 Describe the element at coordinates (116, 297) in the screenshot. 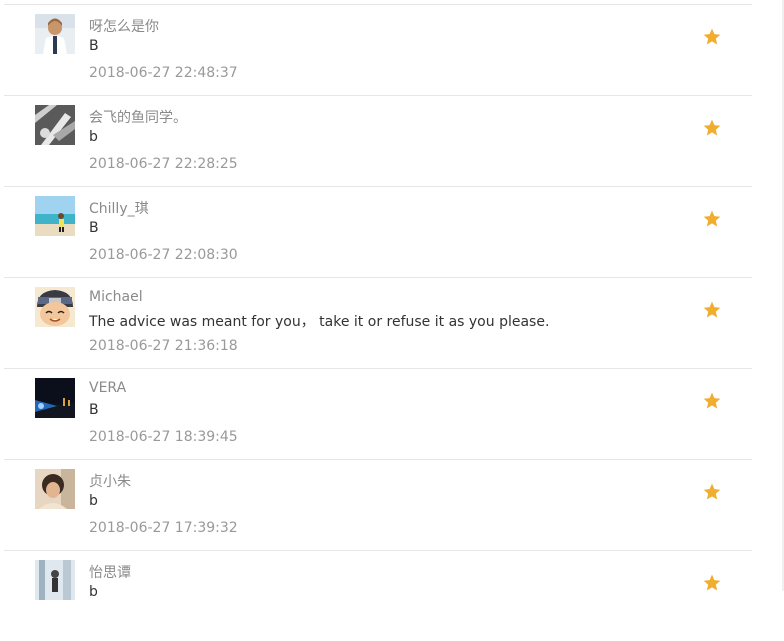

I see `commenter-name: Michael` at that location.